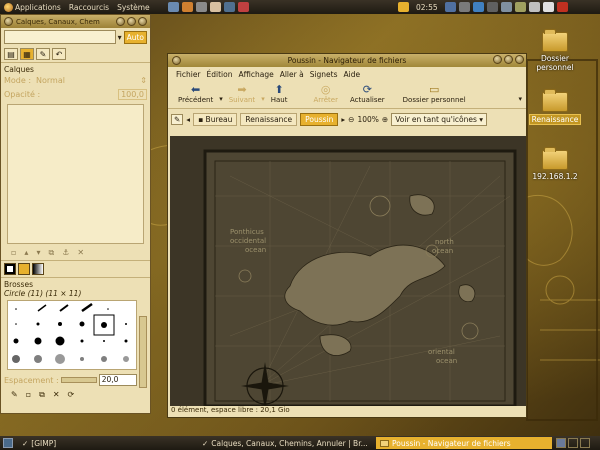 The image size is (600, 450). Describe the element at coordinates (403, 7) in the screenshot. I see `folder-tray-icon` at that location.